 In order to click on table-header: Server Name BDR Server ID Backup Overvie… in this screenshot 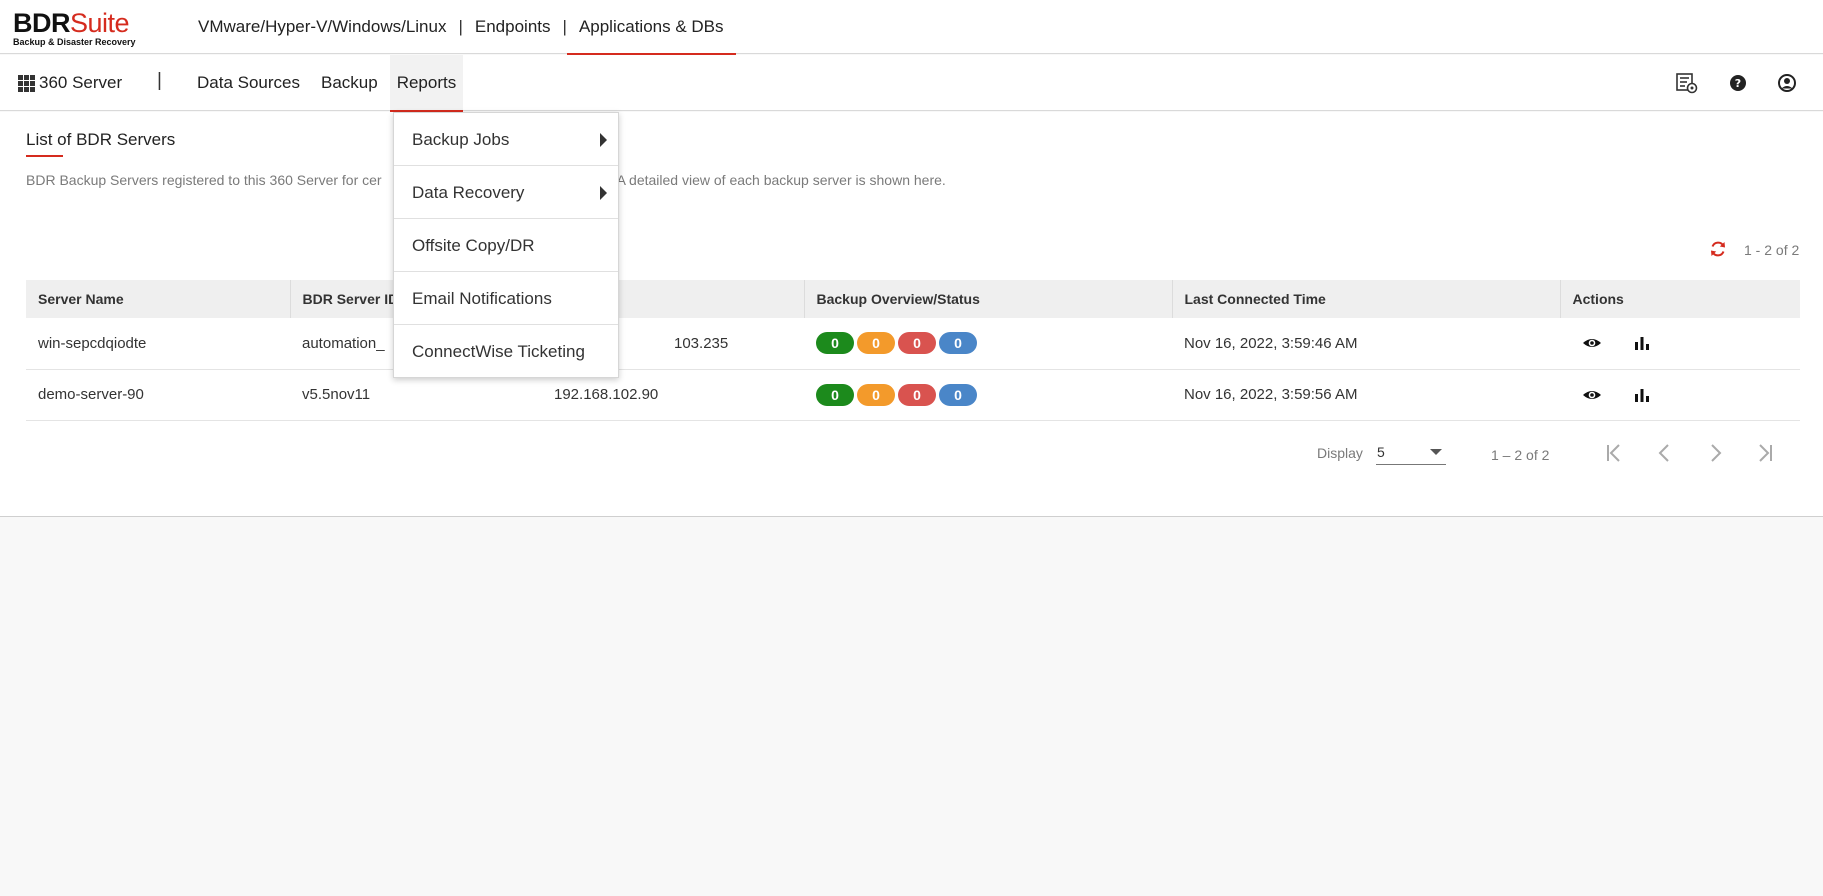, I will do `click(913, 299)`.